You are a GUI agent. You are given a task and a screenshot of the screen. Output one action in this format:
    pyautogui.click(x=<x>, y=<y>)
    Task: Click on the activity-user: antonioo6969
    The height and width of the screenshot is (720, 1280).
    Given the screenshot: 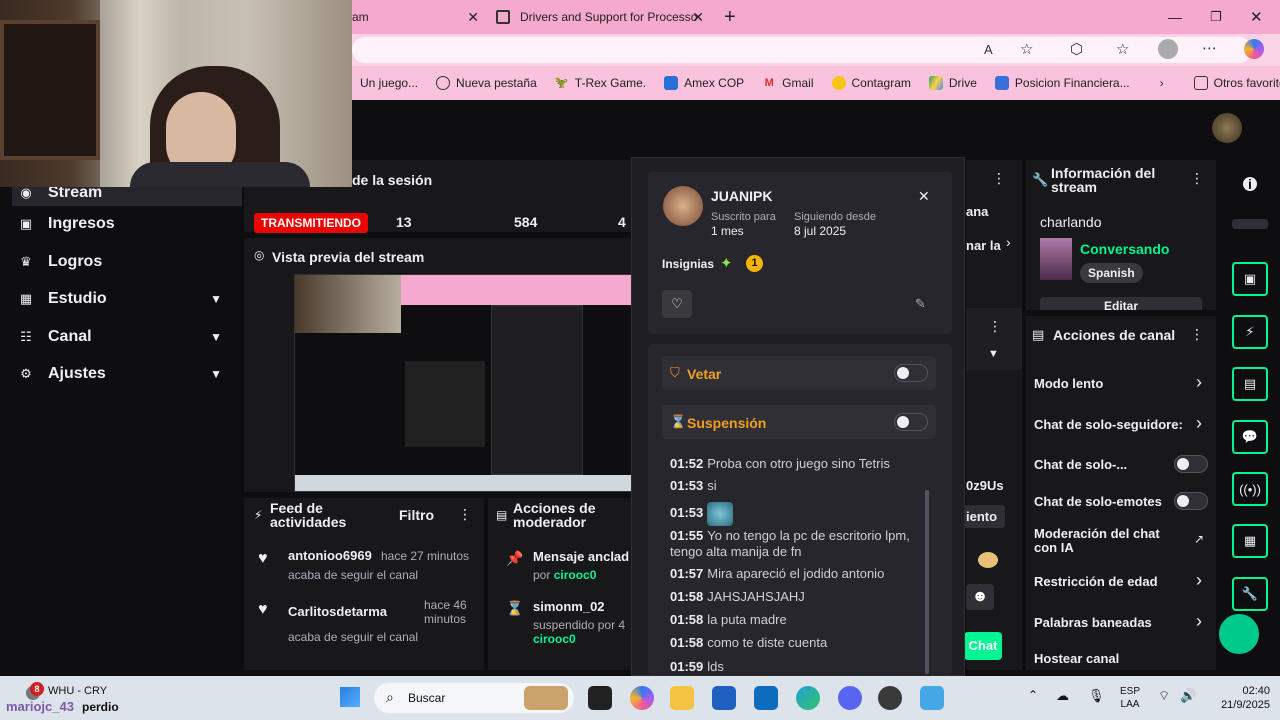 What is the action you would take?
    pyautogui.click(x=330, y=555)
    